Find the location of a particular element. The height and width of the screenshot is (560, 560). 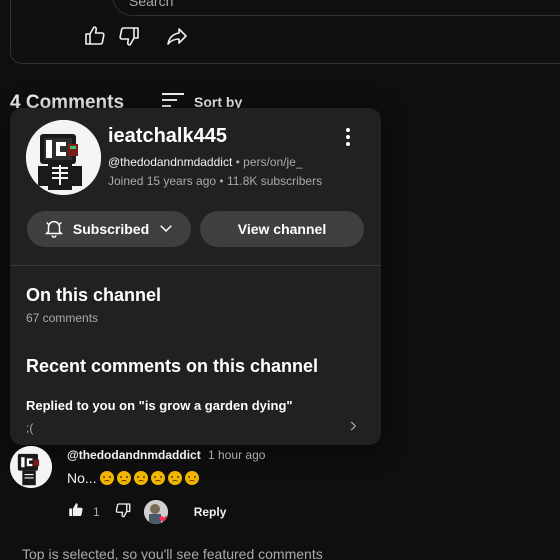

channel-handle: @thedodandnmdaddict is located at coordinates (170, 162).